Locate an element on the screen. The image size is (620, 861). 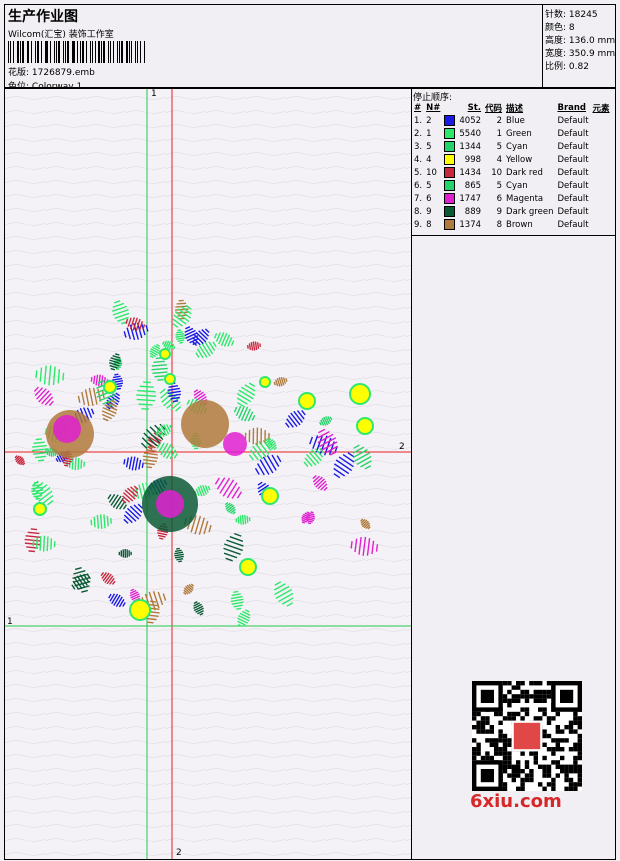
row-index: 5. is located at coordinates (418, 172).